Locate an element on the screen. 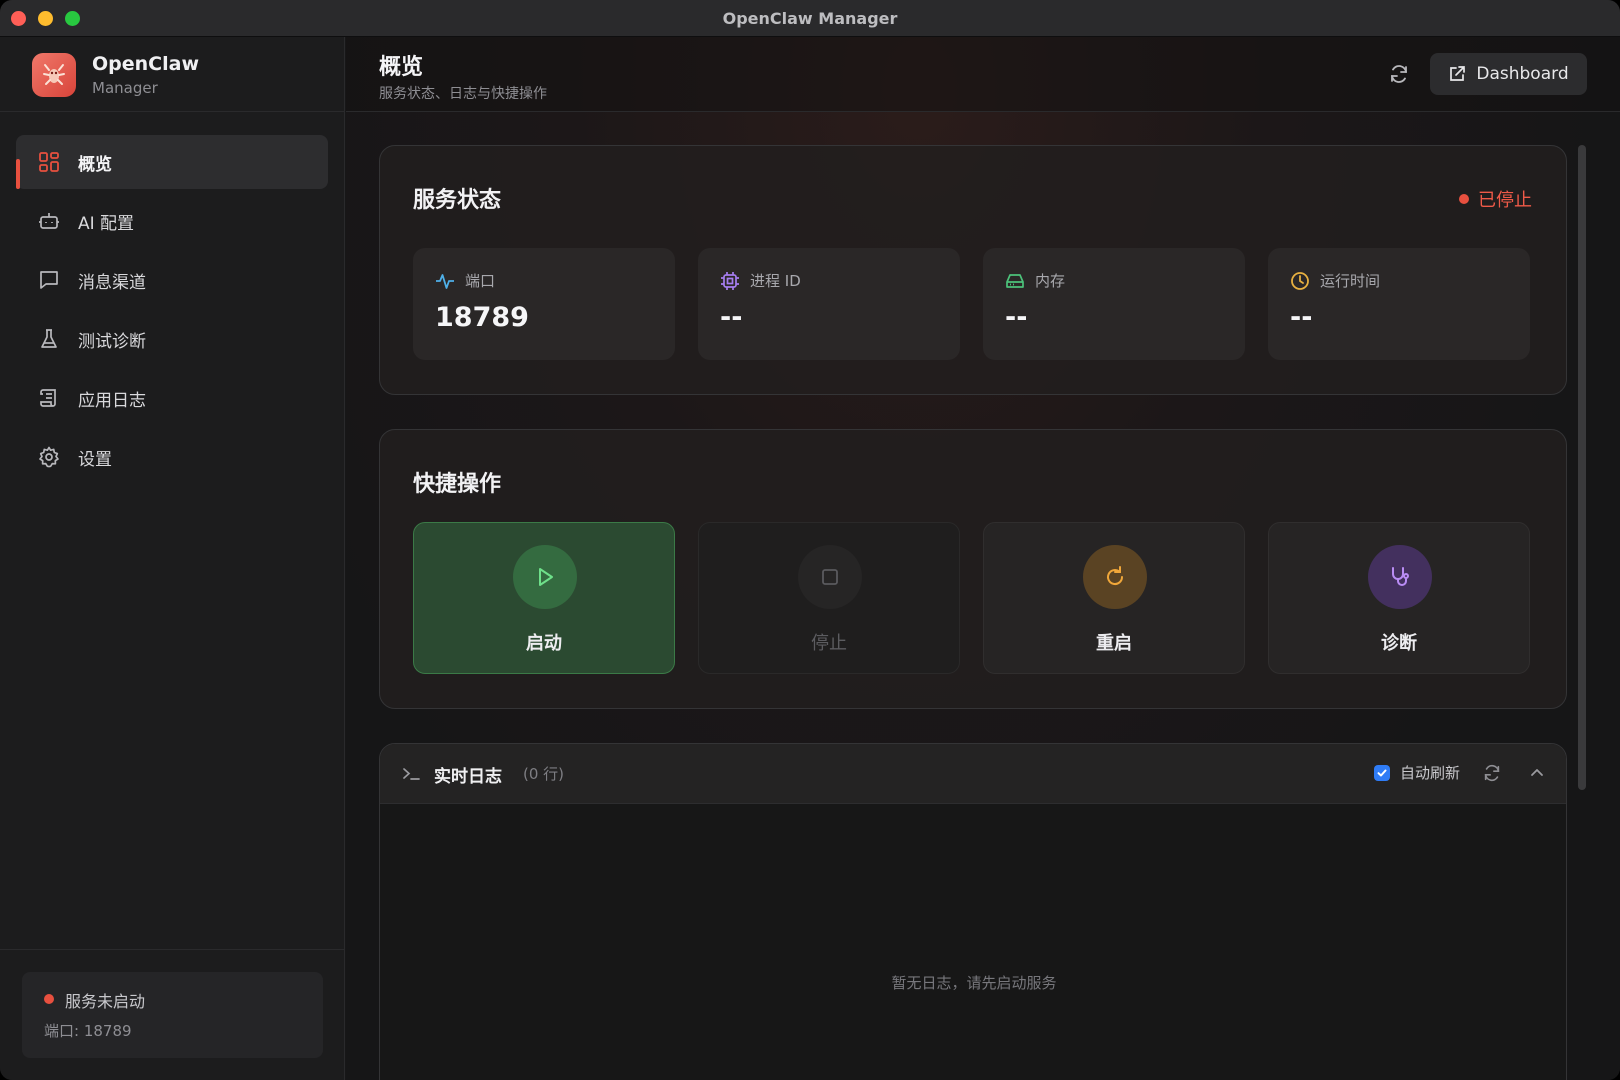 The width and height of the screenshot is (1620, 1080). check-icon is located at coordinates (1382, 772).